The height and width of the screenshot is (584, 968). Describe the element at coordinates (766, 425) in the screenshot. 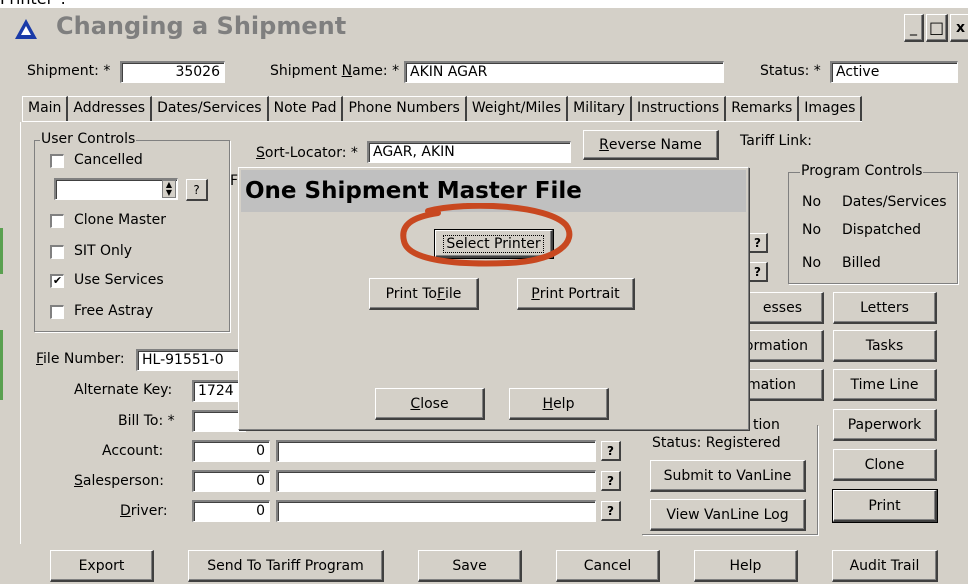

I see `vanline-group-title: tion` at that location.